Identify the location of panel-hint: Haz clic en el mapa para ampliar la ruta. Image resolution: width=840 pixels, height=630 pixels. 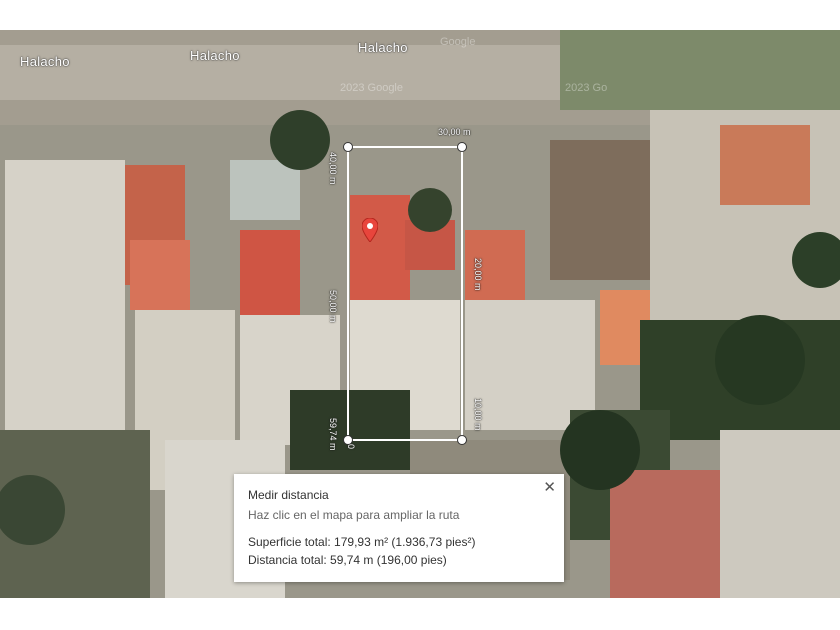
(354, 515).